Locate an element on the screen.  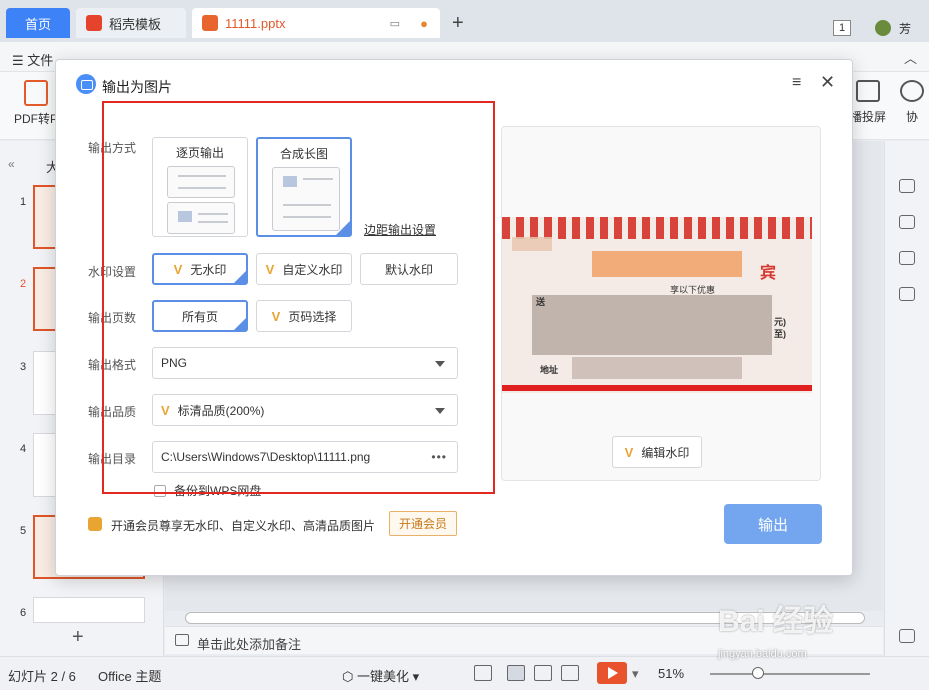
pages-select-option: V 页码选择 is located at coordinates (304, 316).